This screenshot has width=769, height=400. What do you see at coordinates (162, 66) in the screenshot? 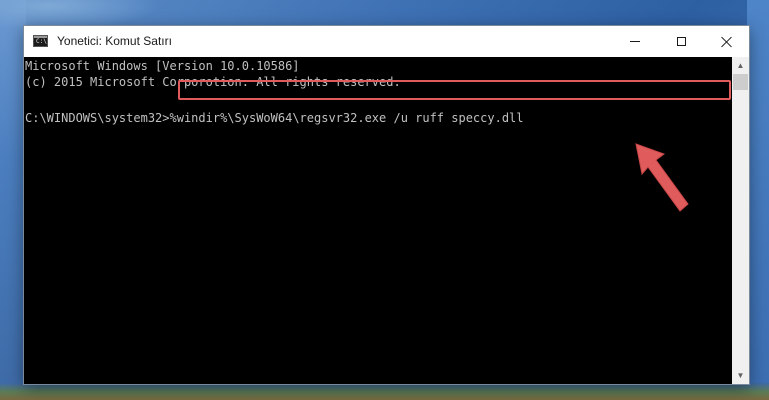
I see `console-line-version: Microsoft Windows [Version 10.0.10586]` at bounding box center [162, 66].